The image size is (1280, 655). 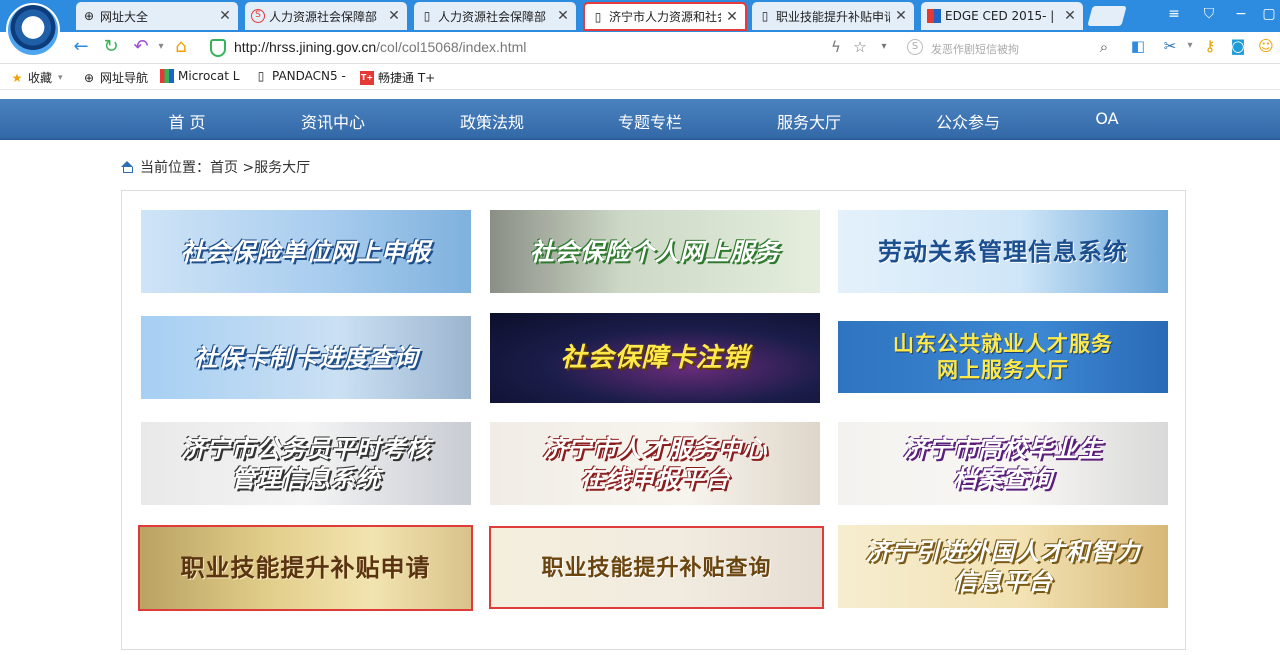 I want to click on service-label: 社会保险单位网上申报, so click(x=306, y=251).